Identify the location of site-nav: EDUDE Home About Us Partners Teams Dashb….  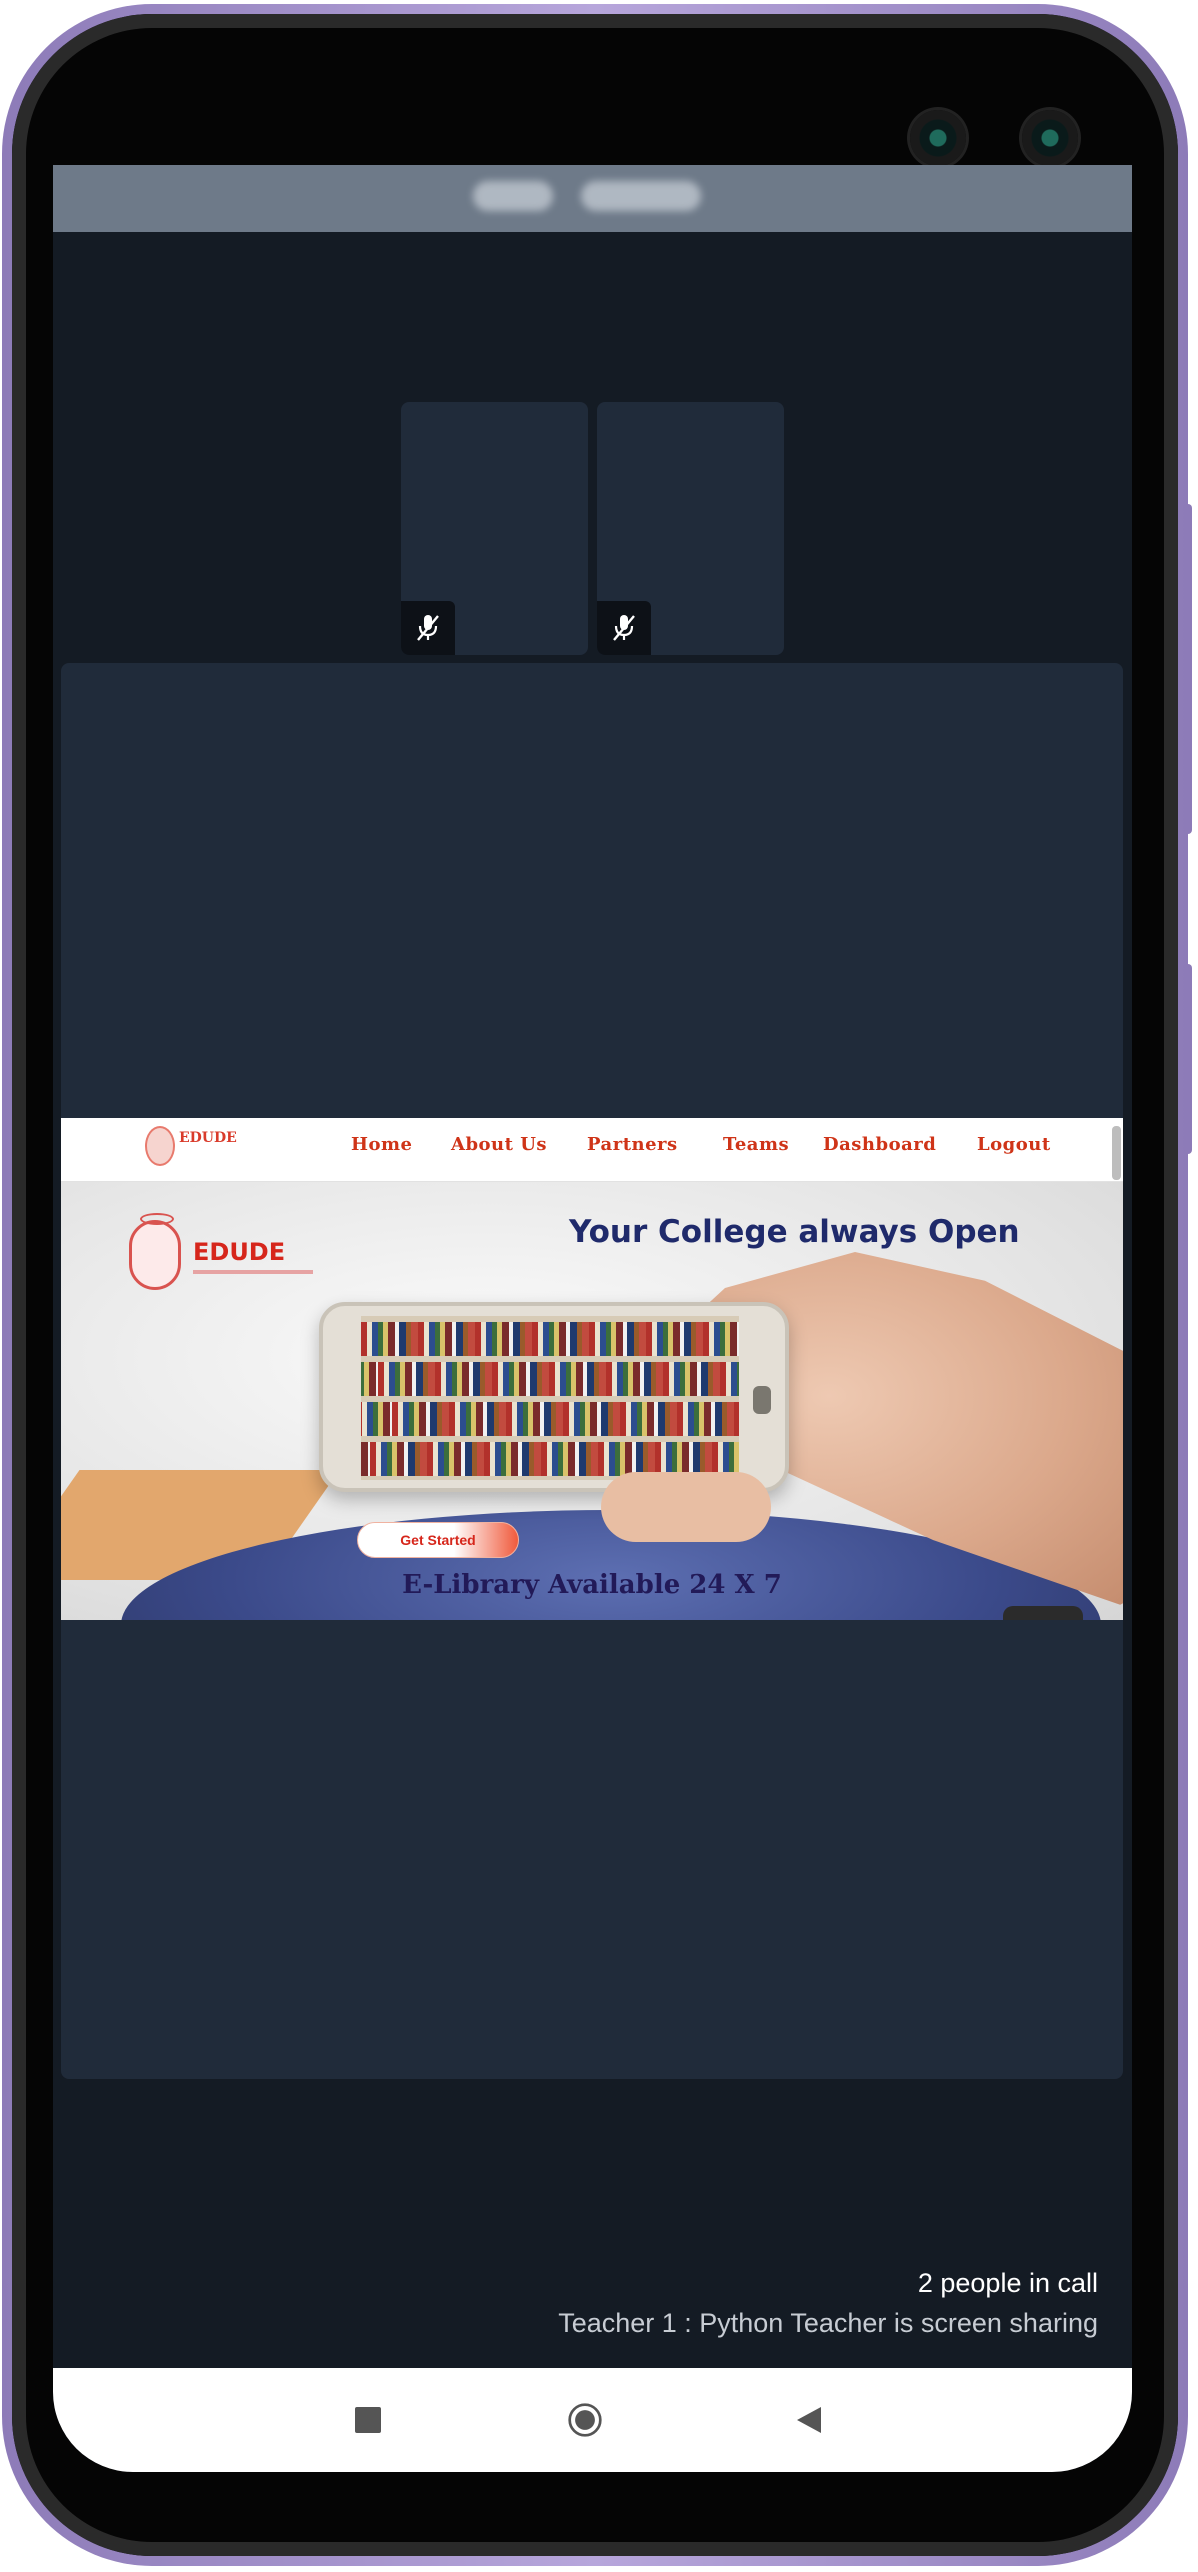
(592, 1150).